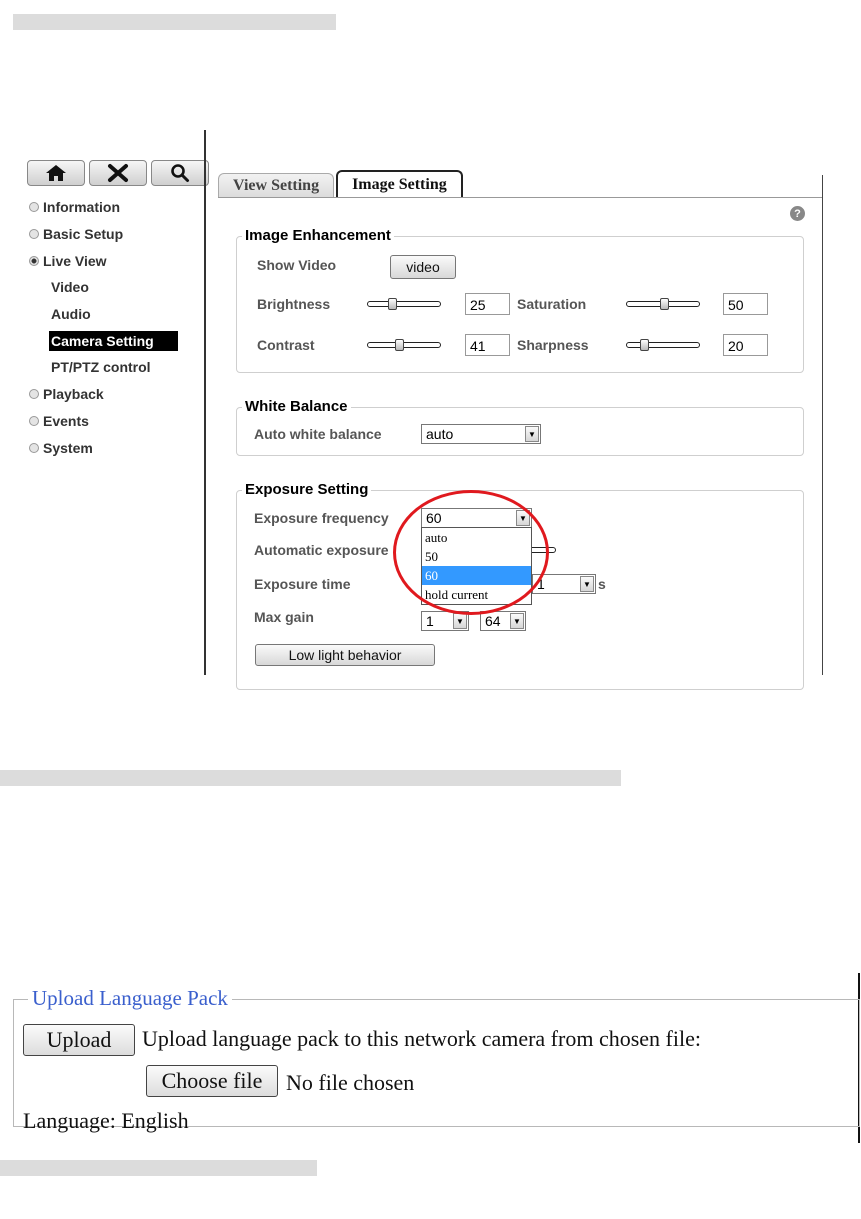 This screenshot has width=861, height=1219. What do you see at coordinates (205, 402) in the screenshot?
I see `sidebar-divider` at bounding box center [205, 402].